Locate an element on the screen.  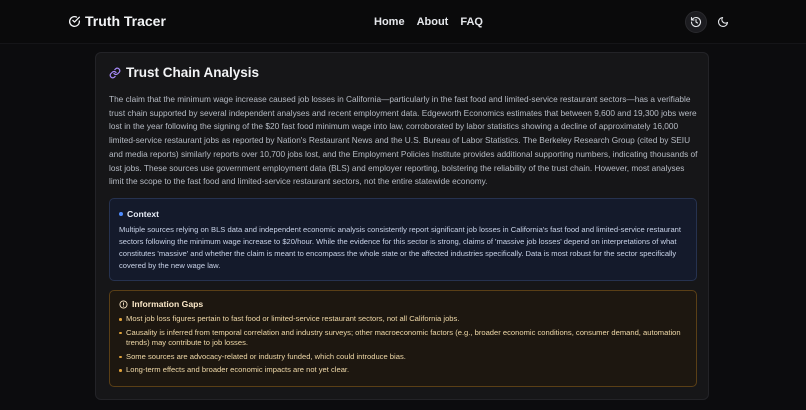
brand-name: Truth Tracer is located at coordinates (125, 21).